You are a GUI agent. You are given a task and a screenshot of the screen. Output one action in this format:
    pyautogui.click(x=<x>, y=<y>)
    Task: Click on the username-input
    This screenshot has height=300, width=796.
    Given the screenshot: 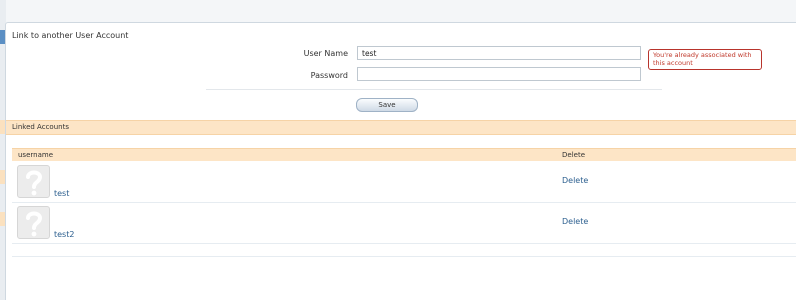 What is the action you would take?
    pyautogui.click(x=499, y=53)
    